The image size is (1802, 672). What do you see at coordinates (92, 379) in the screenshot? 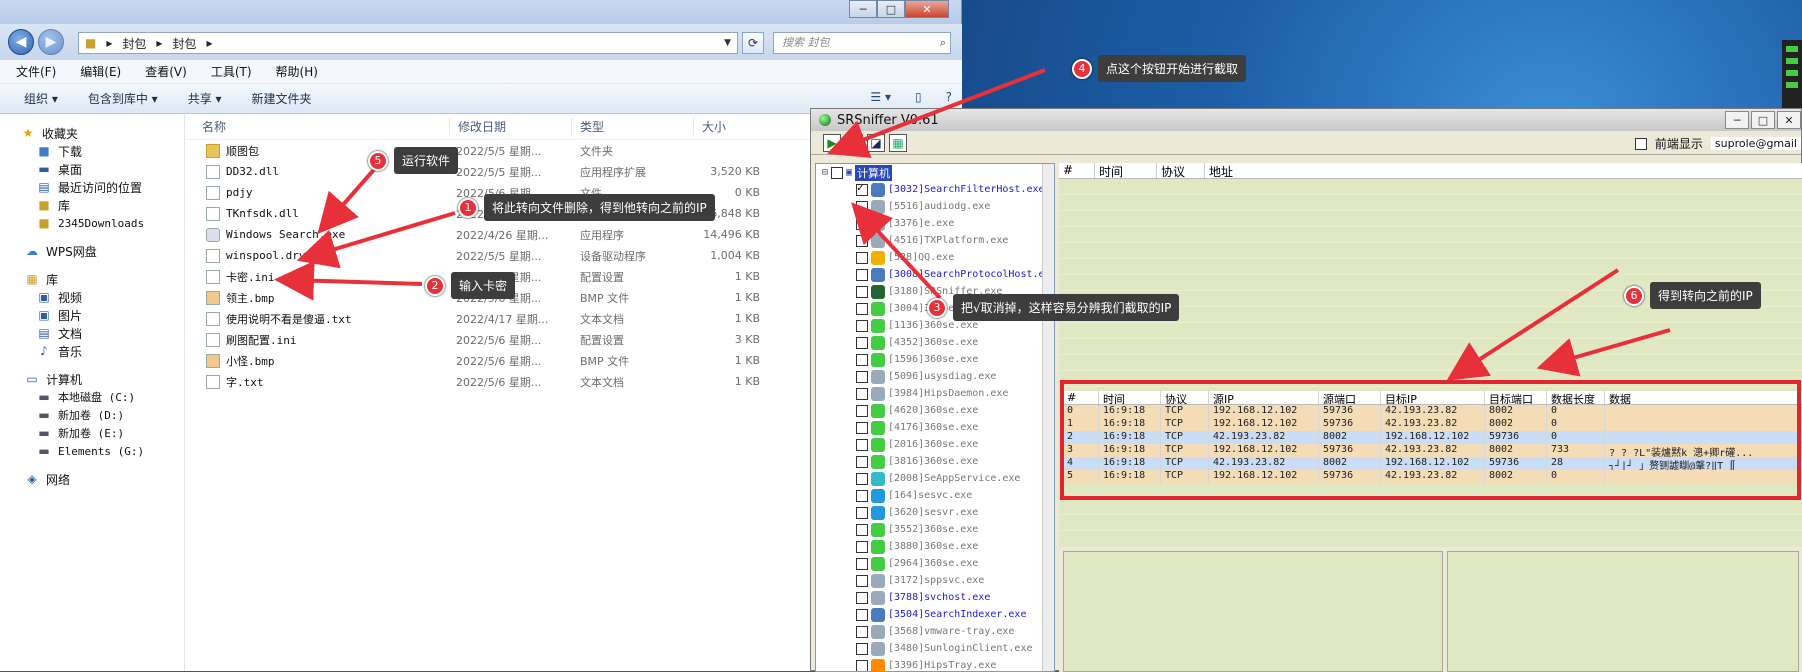
I see `nav-computer: ▭计算机` at bounding box center [92, 379].